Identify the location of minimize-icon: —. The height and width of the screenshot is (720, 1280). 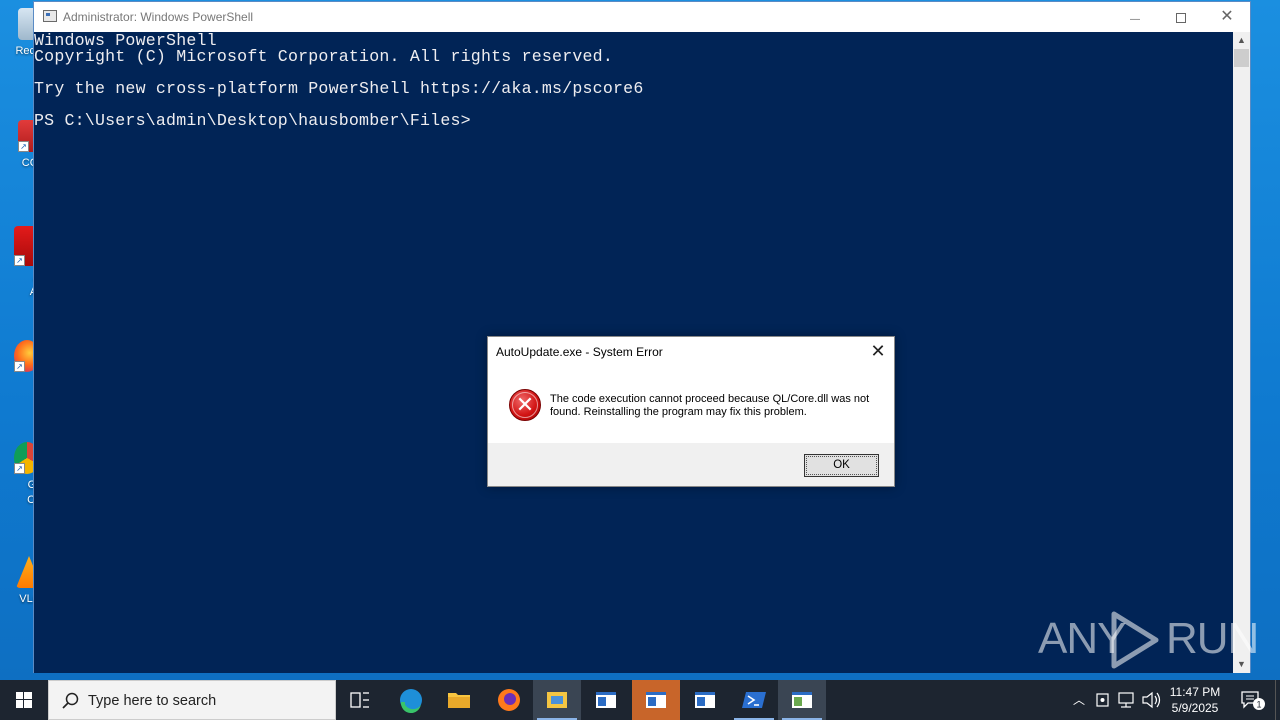
(1135, 19).